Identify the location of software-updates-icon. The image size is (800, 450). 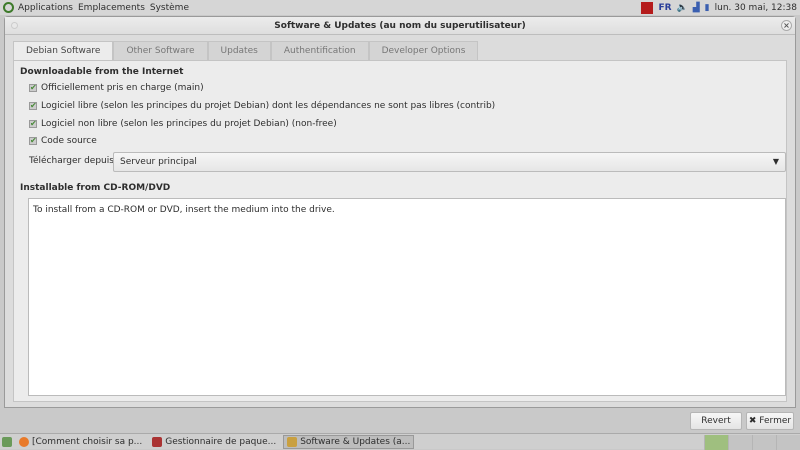
(292, 441).